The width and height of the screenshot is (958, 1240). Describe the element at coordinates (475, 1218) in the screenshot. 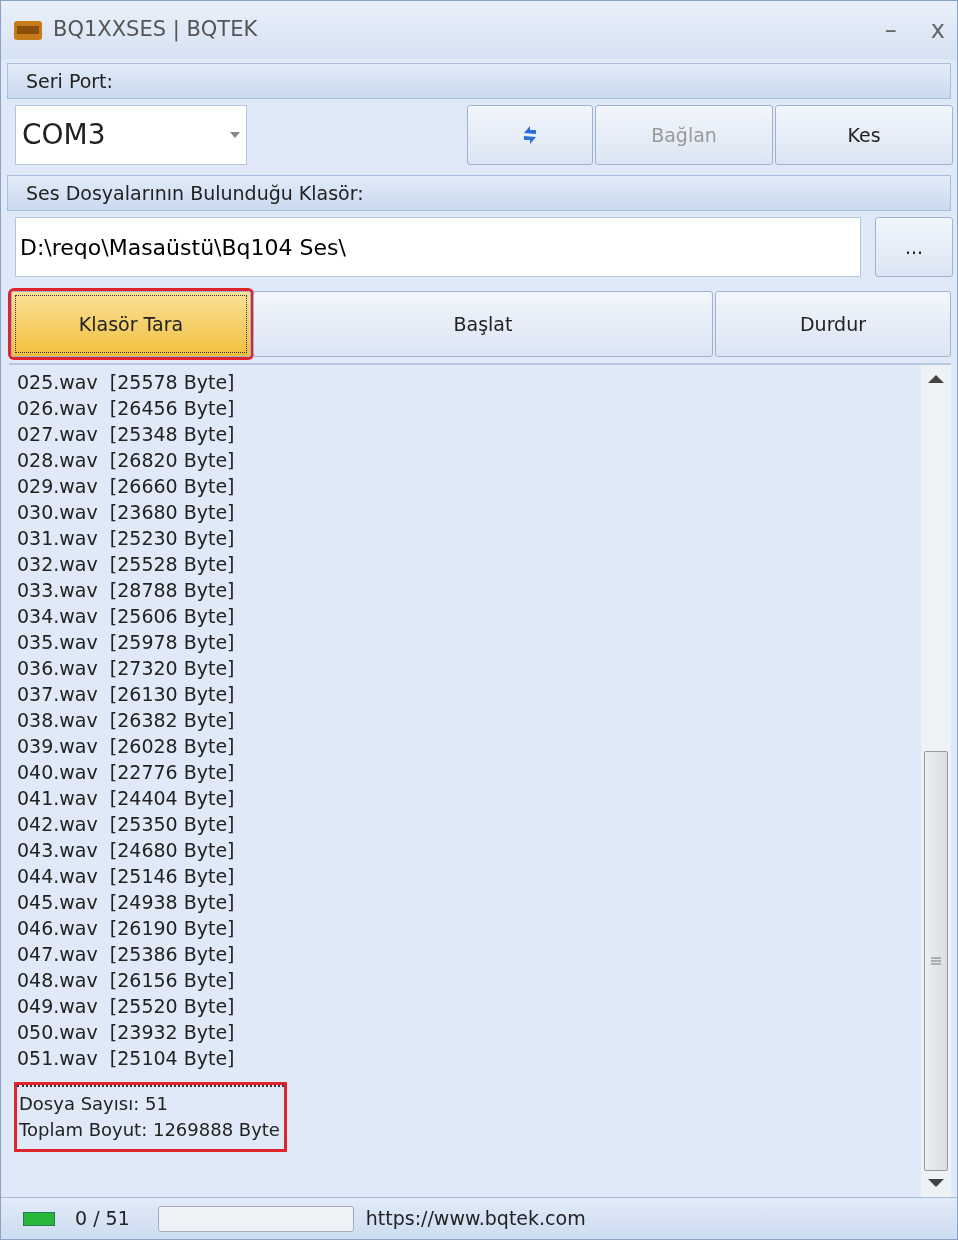

I see `website-link: https://www.bqtek.com` at that location.